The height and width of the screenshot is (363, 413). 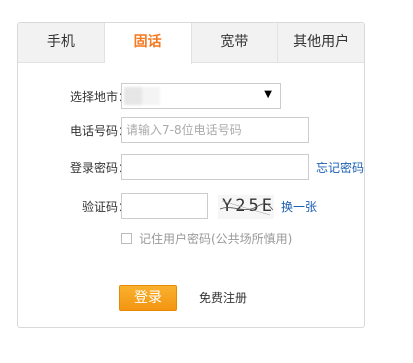 I want to click on remember-row: 记住用户密码(公共场所慎用), so click(x=191, y=240).